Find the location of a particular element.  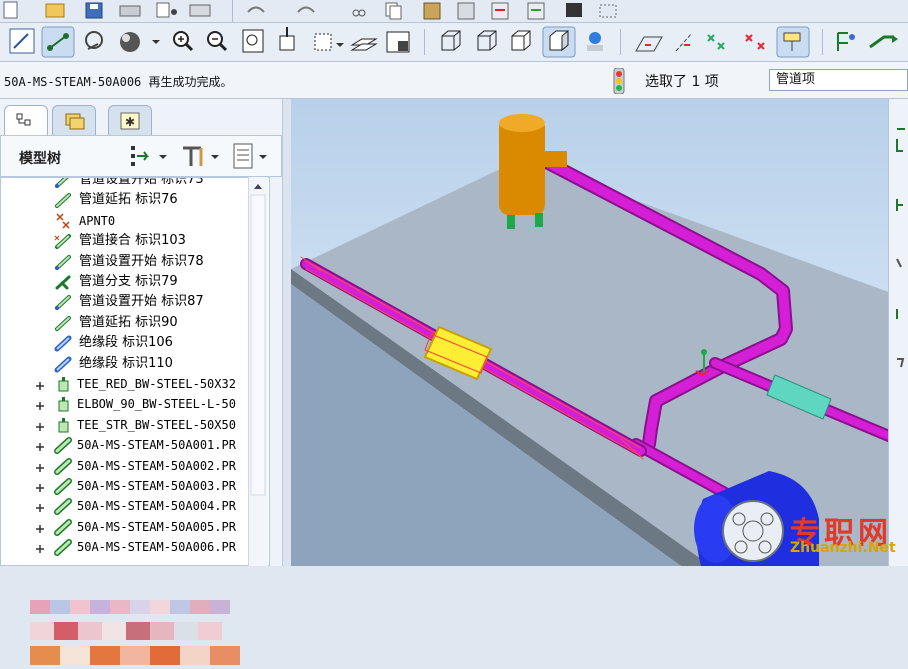

paste-special-icon is located at coordinates (466, 11).